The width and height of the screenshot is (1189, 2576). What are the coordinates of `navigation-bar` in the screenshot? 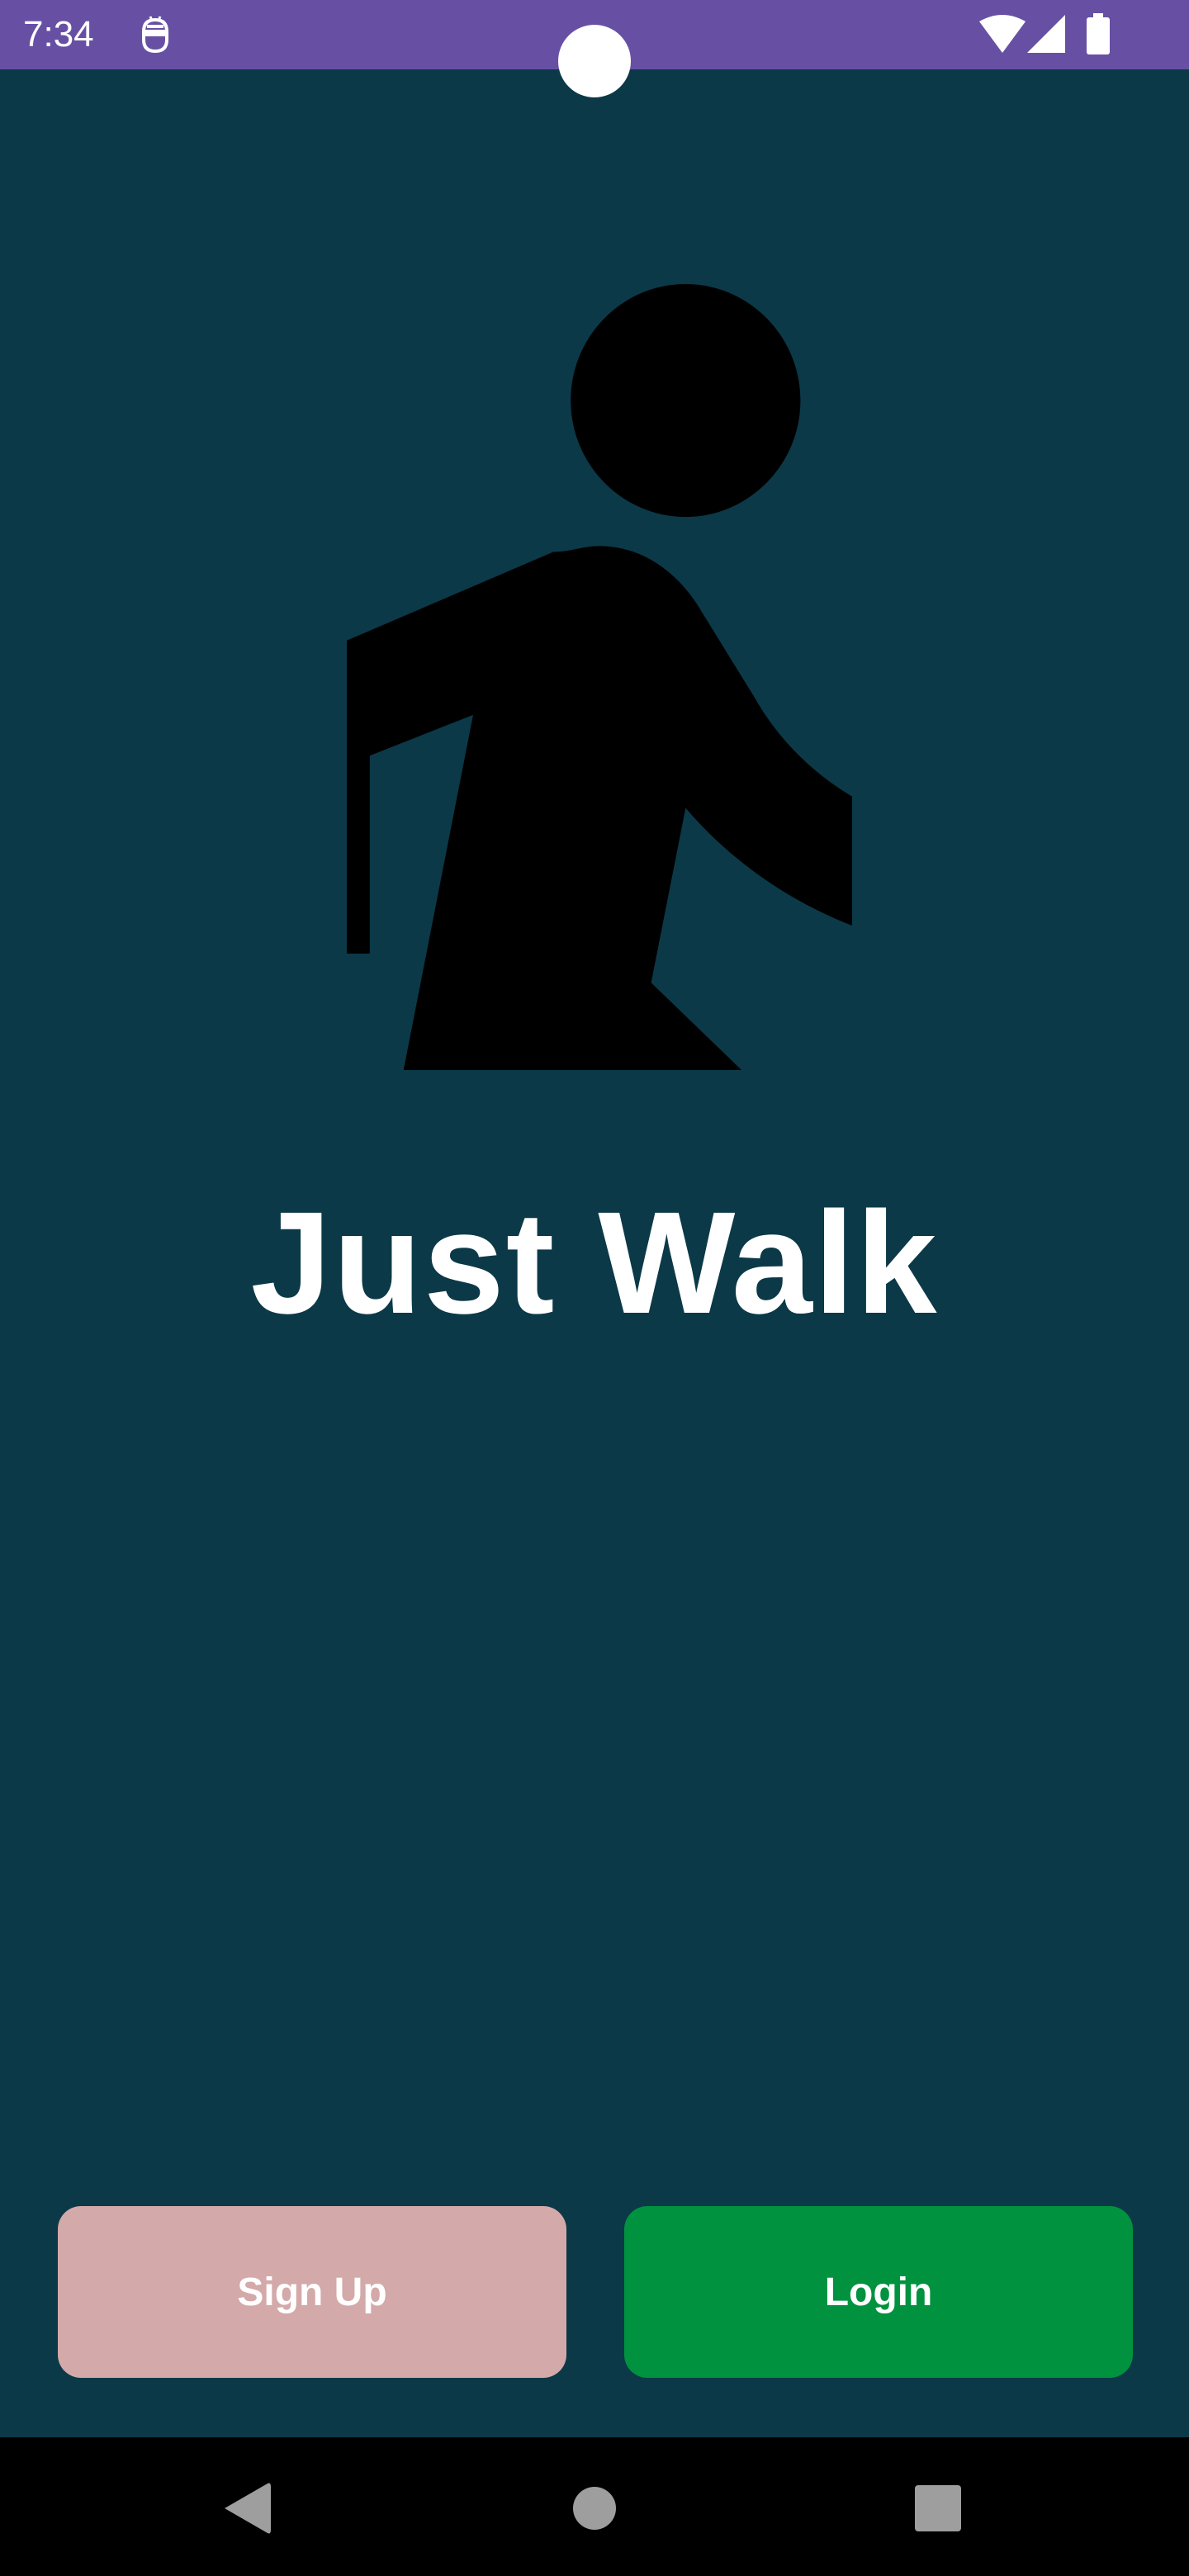 It's located at (594, 2506).